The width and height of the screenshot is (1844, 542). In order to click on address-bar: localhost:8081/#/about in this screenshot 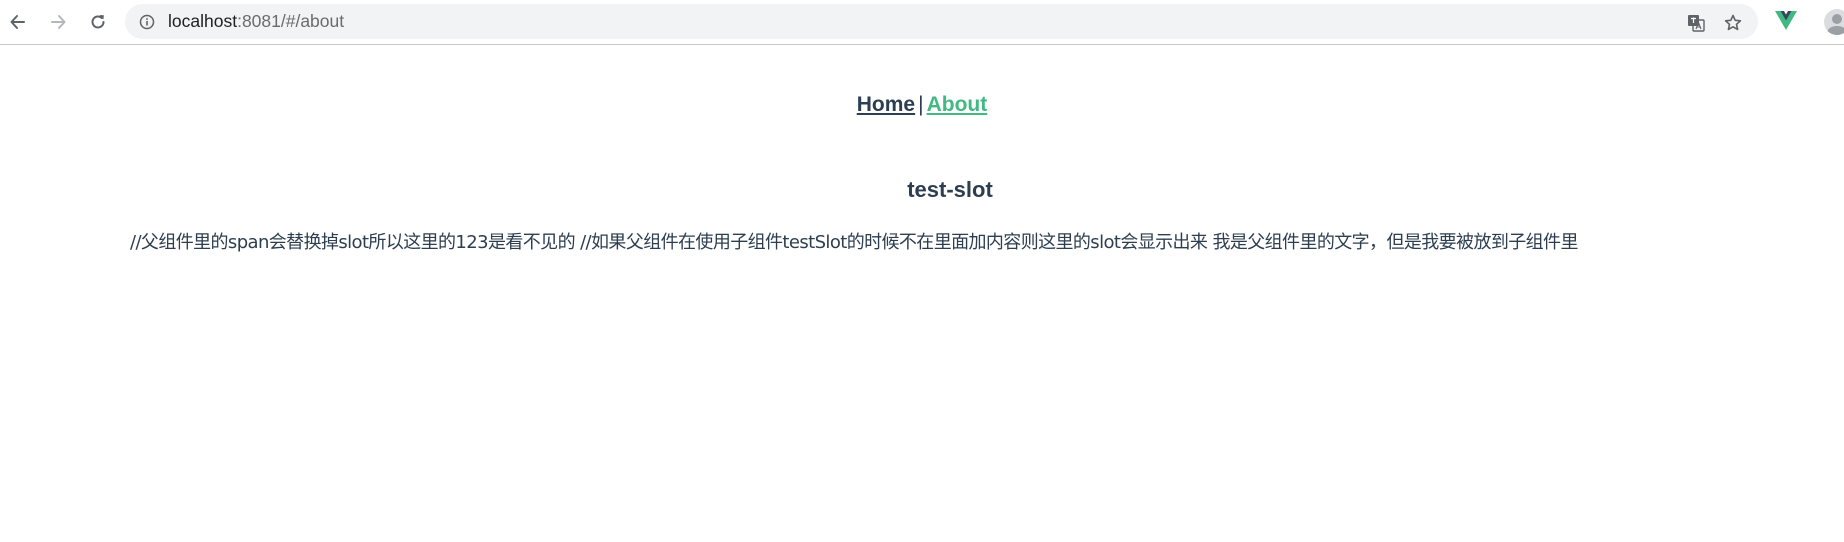, I will do `click(941, 21)`.